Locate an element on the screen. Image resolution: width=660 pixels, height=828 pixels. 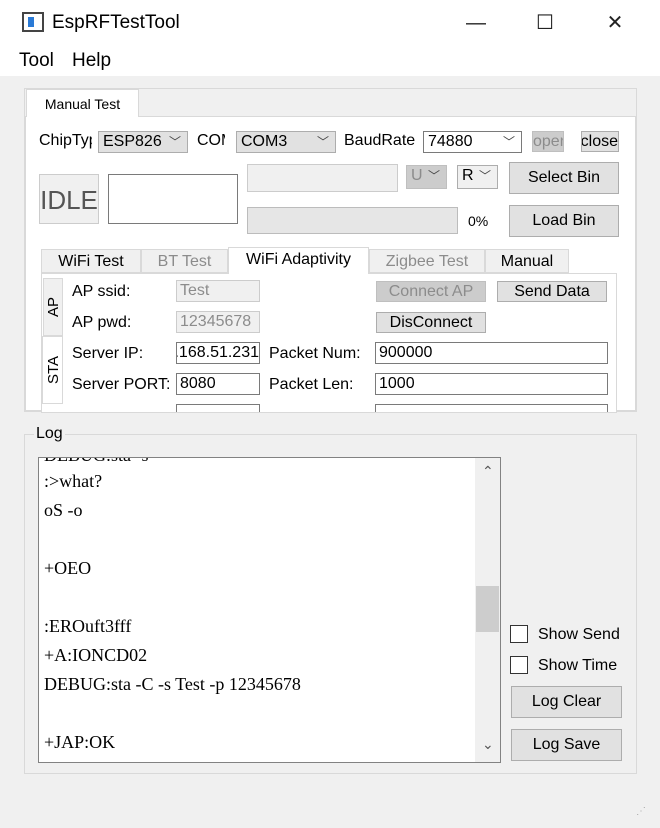
baud-value: 74880 is located at coordinates (450, 141).